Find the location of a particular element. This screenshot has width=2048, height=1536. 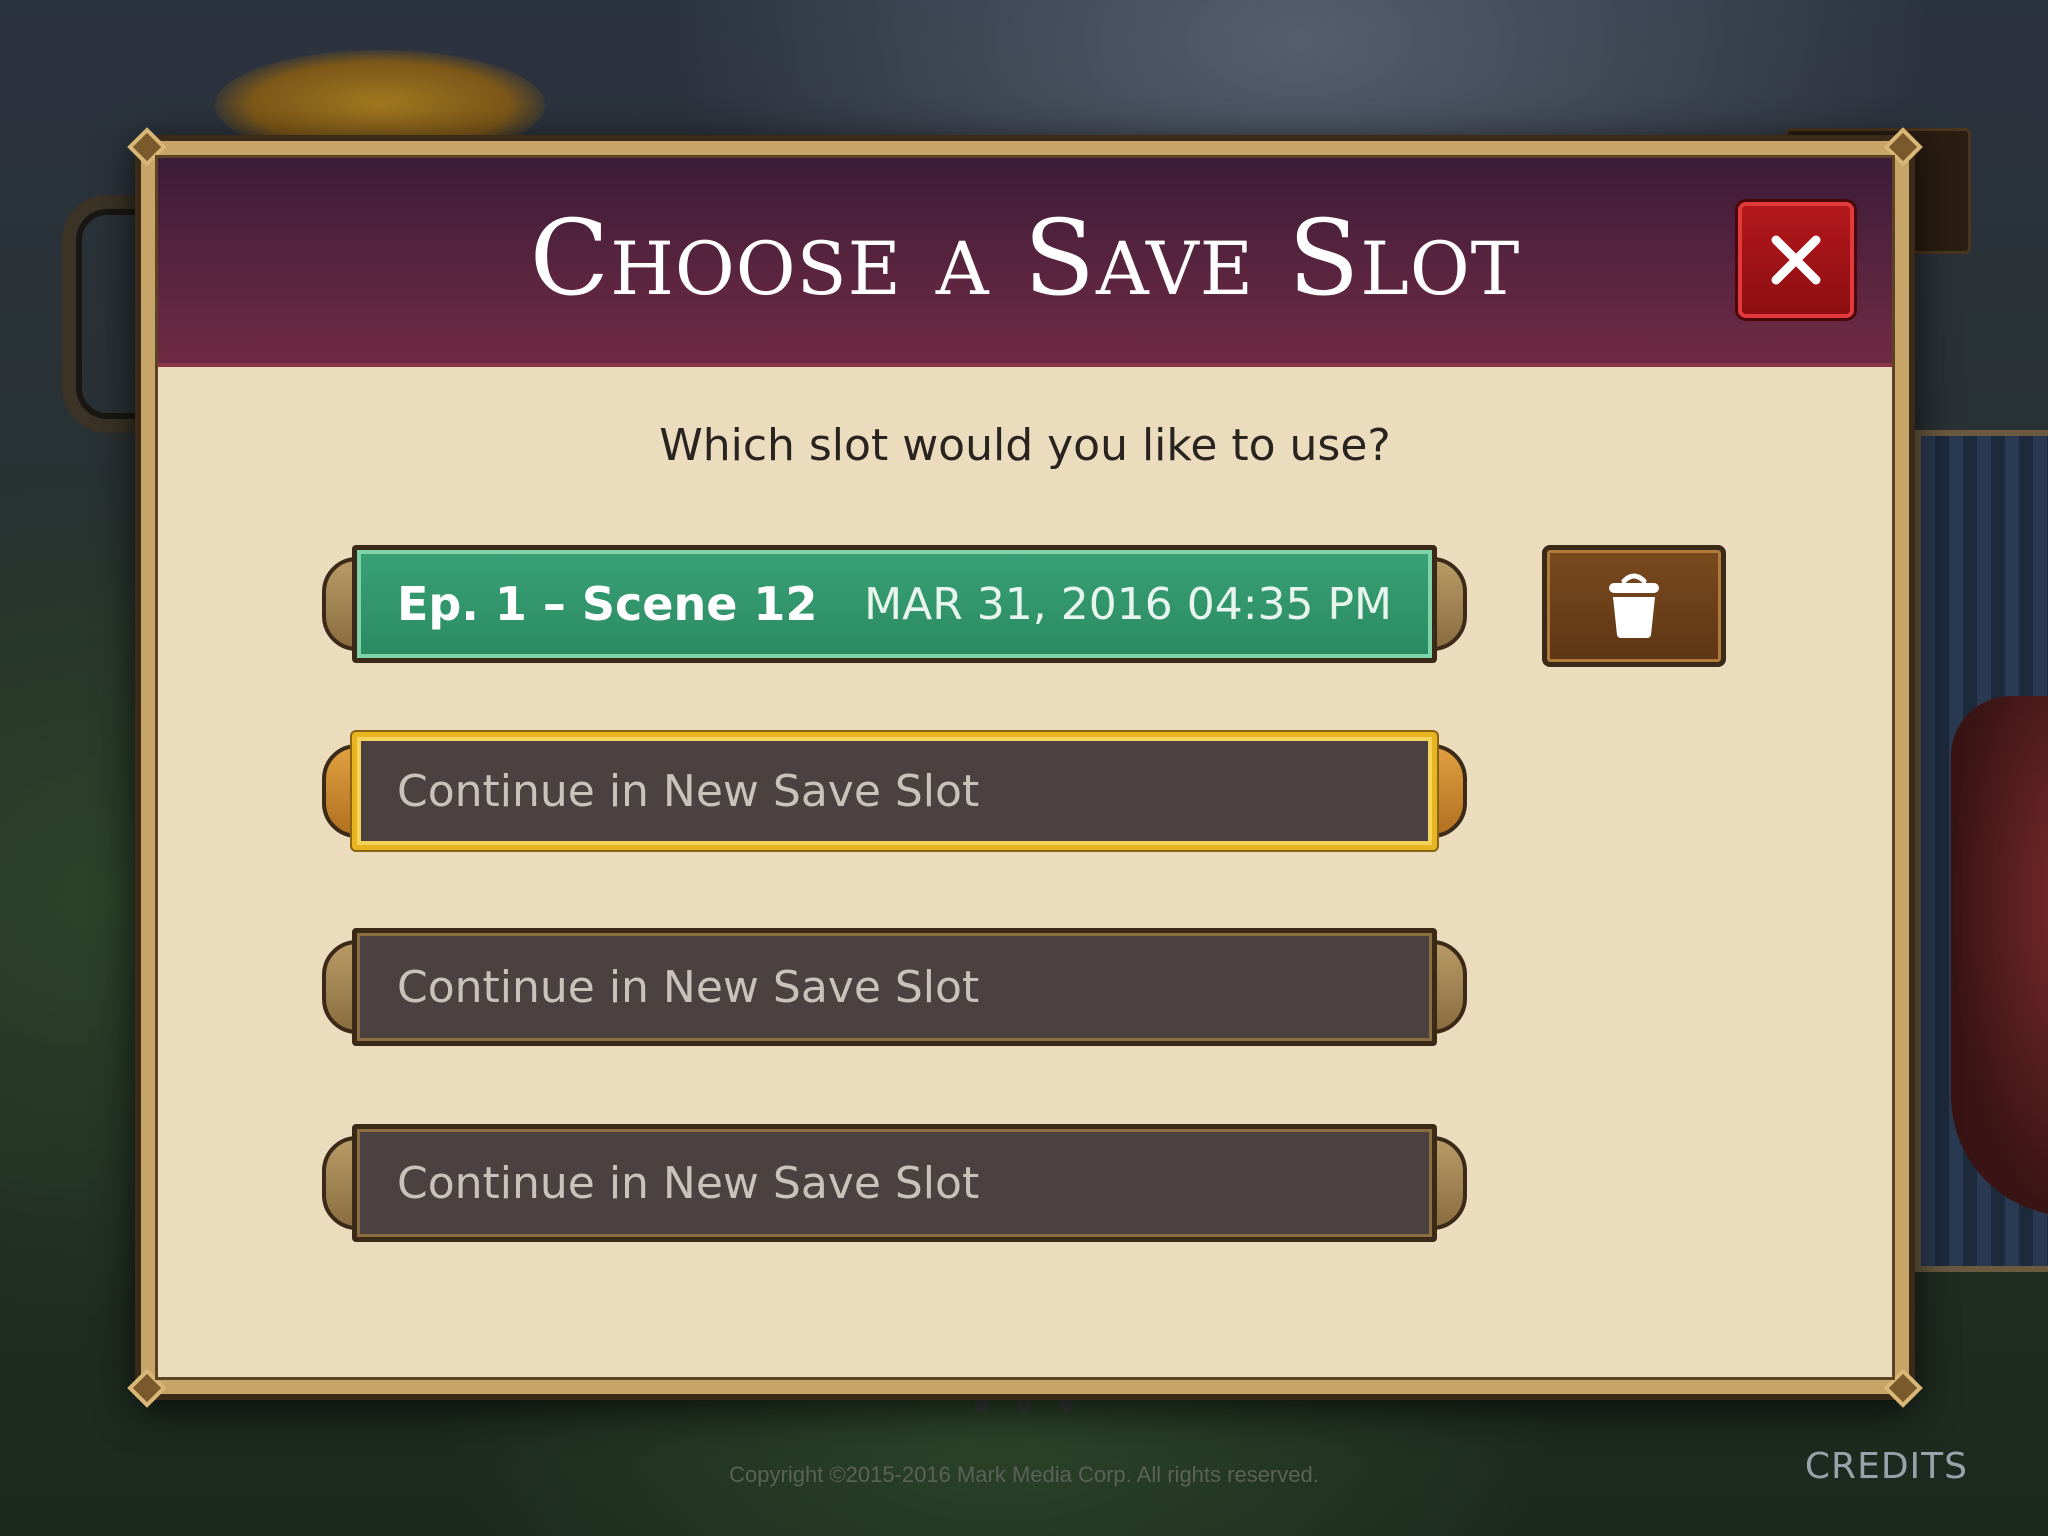

delete-save-button is located at coordinates (1634, 606).